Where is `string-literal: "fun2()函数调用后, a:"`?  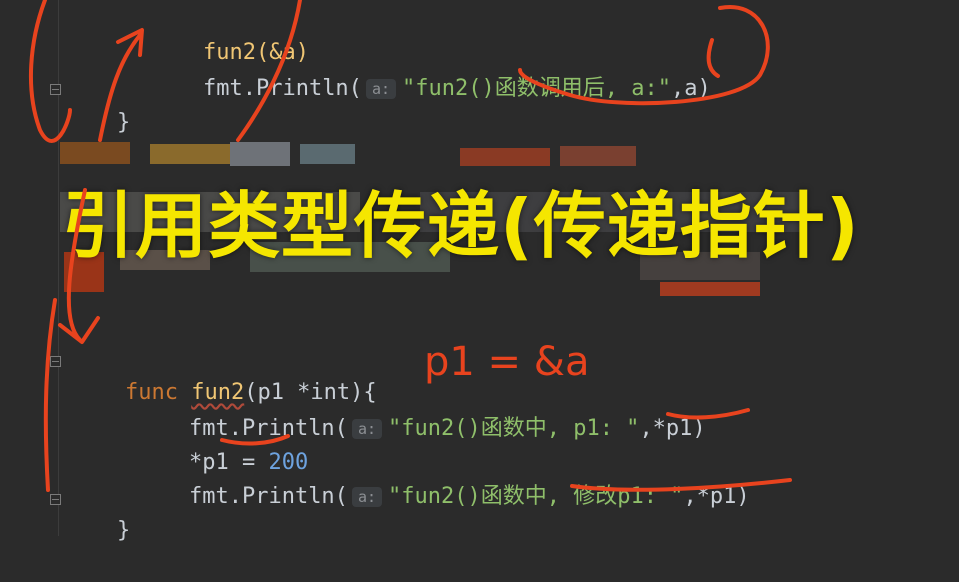
string-literal: "fun2()函数调用后, a:" is located at coordinates (536, 88).